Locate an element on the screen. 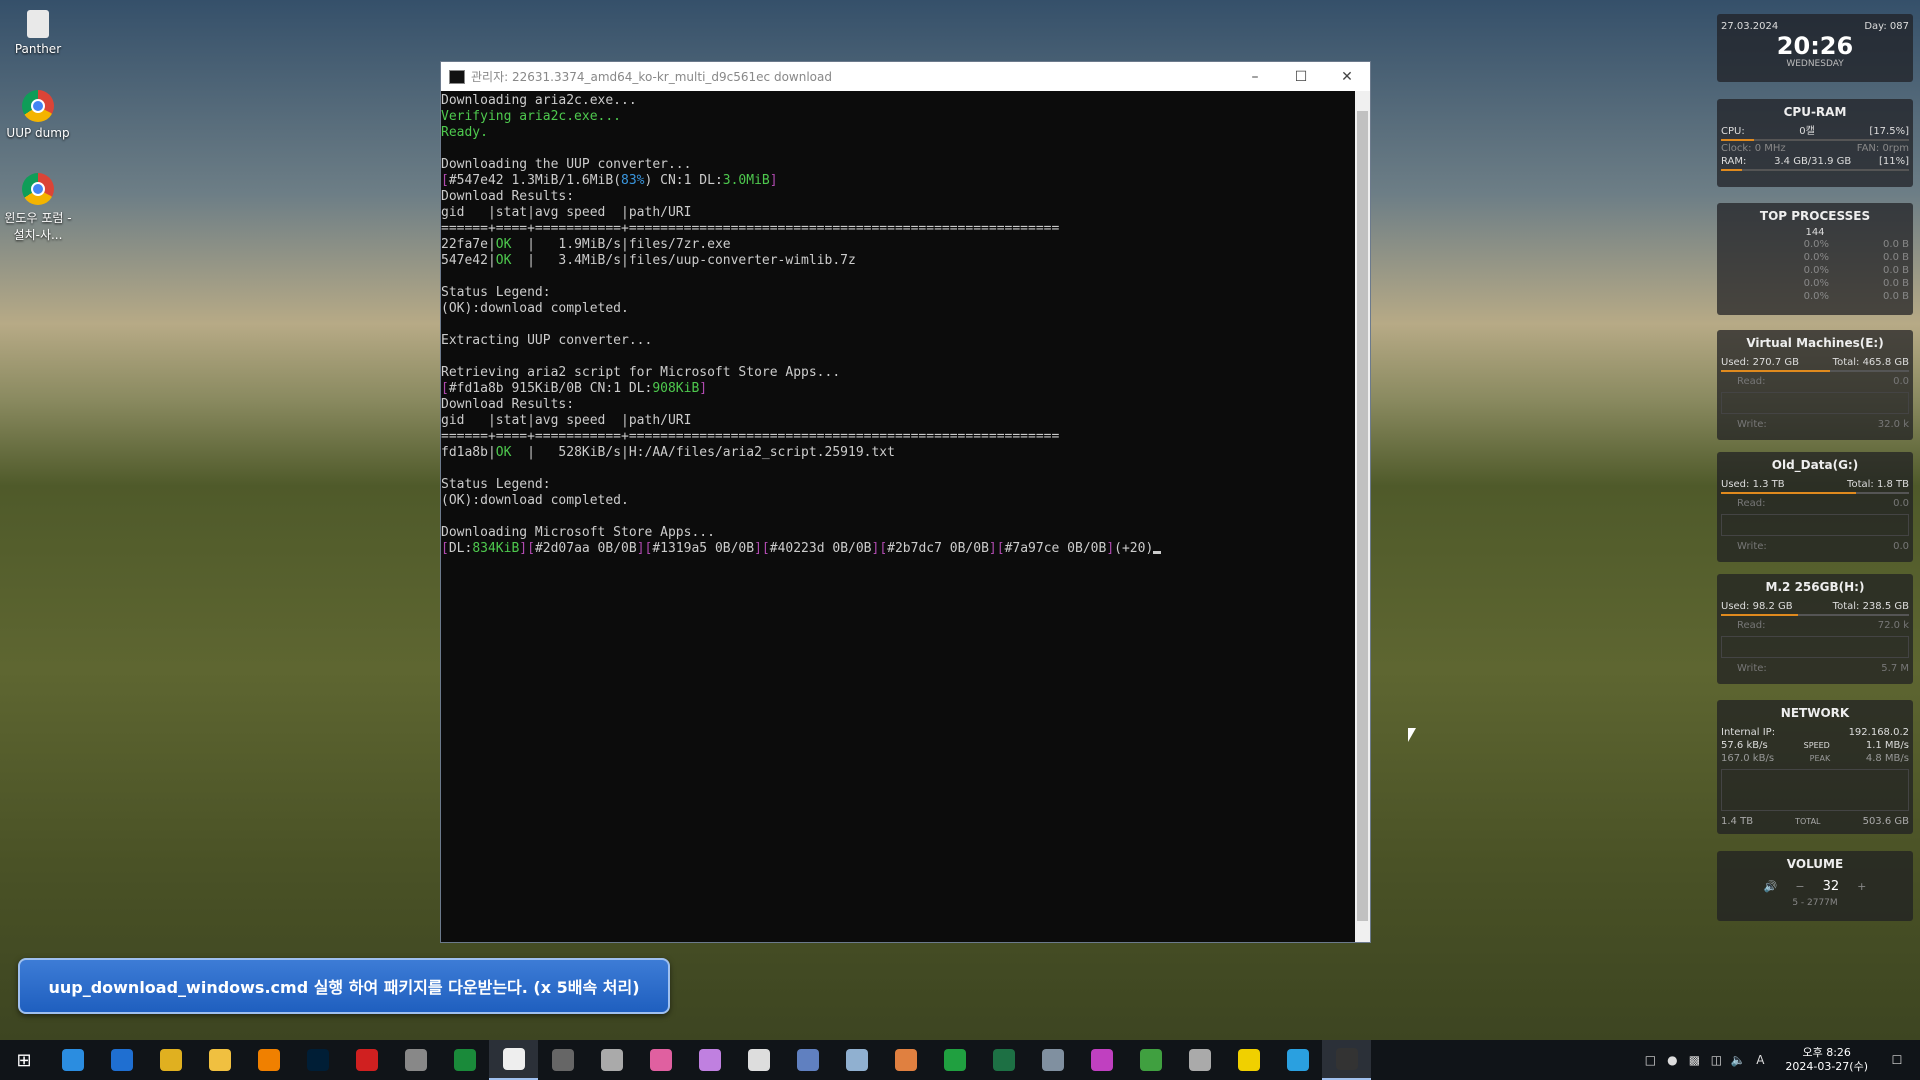 Image resolution: width=1920 pixels, height=1080 pixels. app-tag-icon is located at coordinates (611, 1060).